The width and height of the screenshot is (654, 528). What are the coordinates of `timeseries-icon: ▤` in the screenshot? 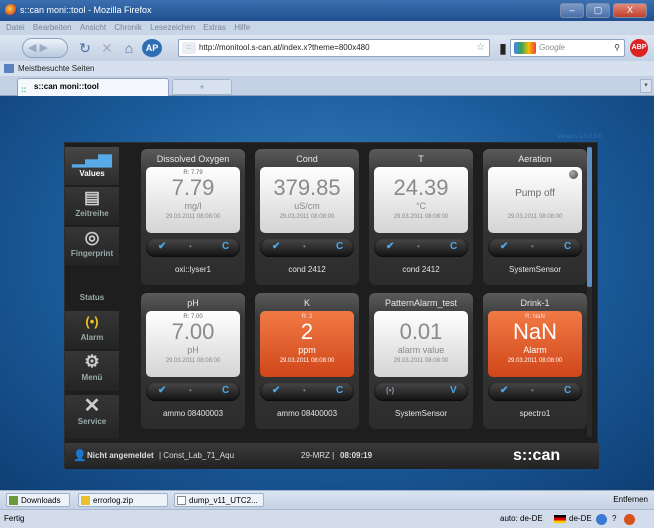 It's located at (92, 197).